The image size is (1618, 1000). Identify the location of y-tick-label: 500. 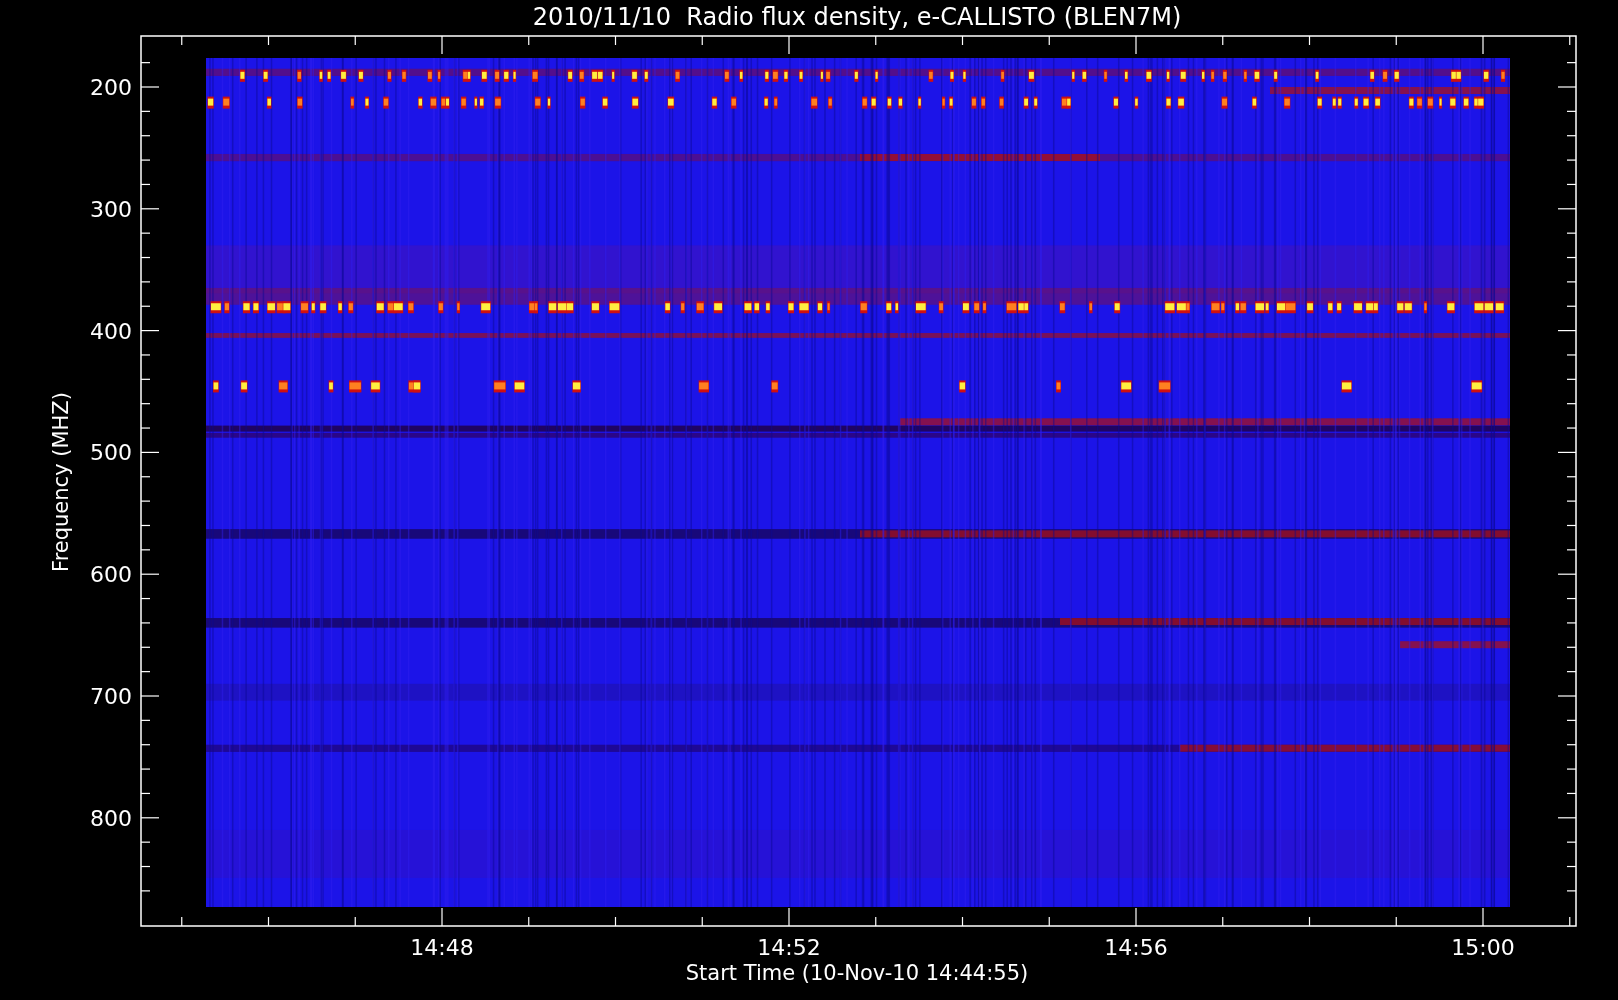
(111, 453).